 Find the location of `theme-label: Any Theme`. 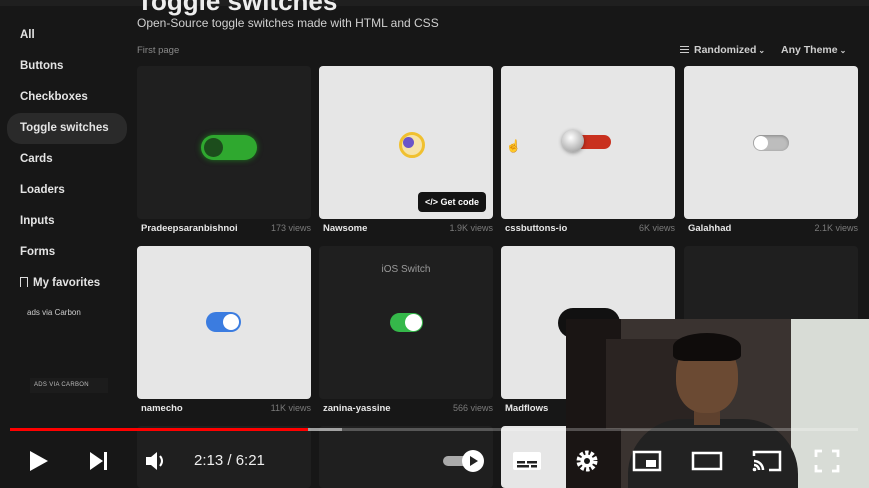

theme-label: Any Theme is located at coordinates (809, 50).